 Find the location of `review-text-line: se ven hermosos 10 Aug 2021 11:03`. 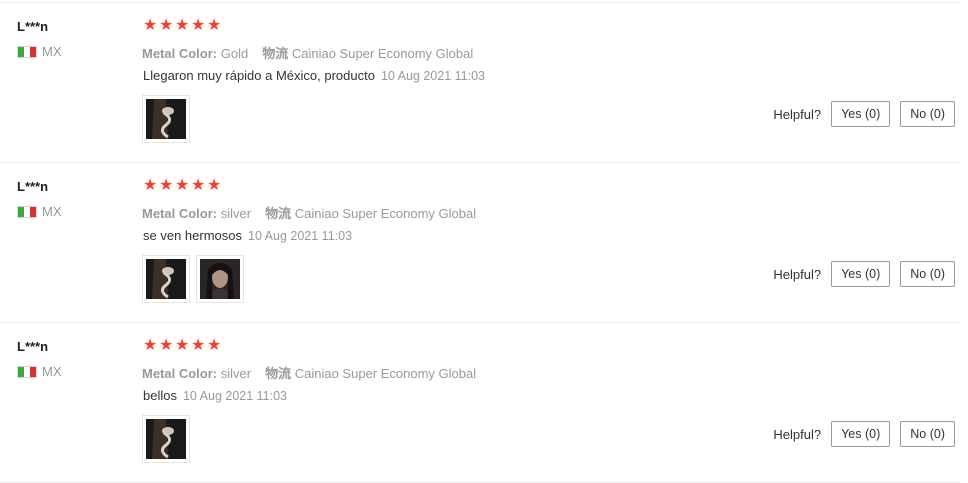

review-text-line: se ven hermosos 10 Aug 2021 11:03 is located at coordinates (247, 235).